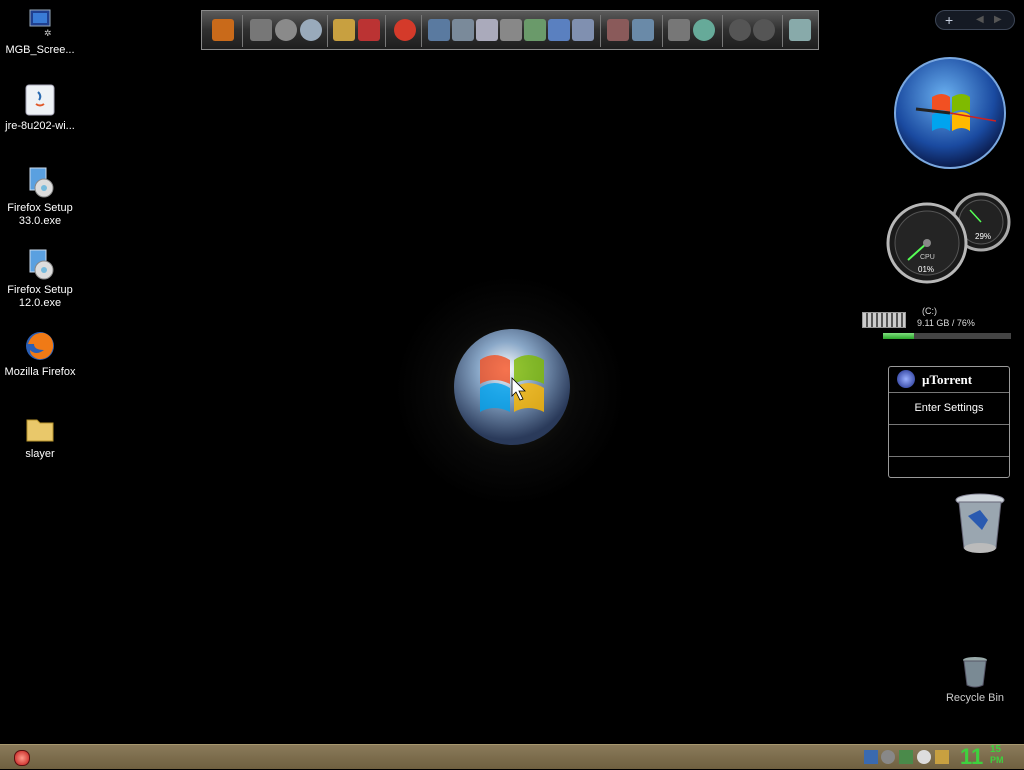  What do you see at coordinates (487, 30) in the screenshot?
I see `notepad-icon` at bounding box center [487, 30].